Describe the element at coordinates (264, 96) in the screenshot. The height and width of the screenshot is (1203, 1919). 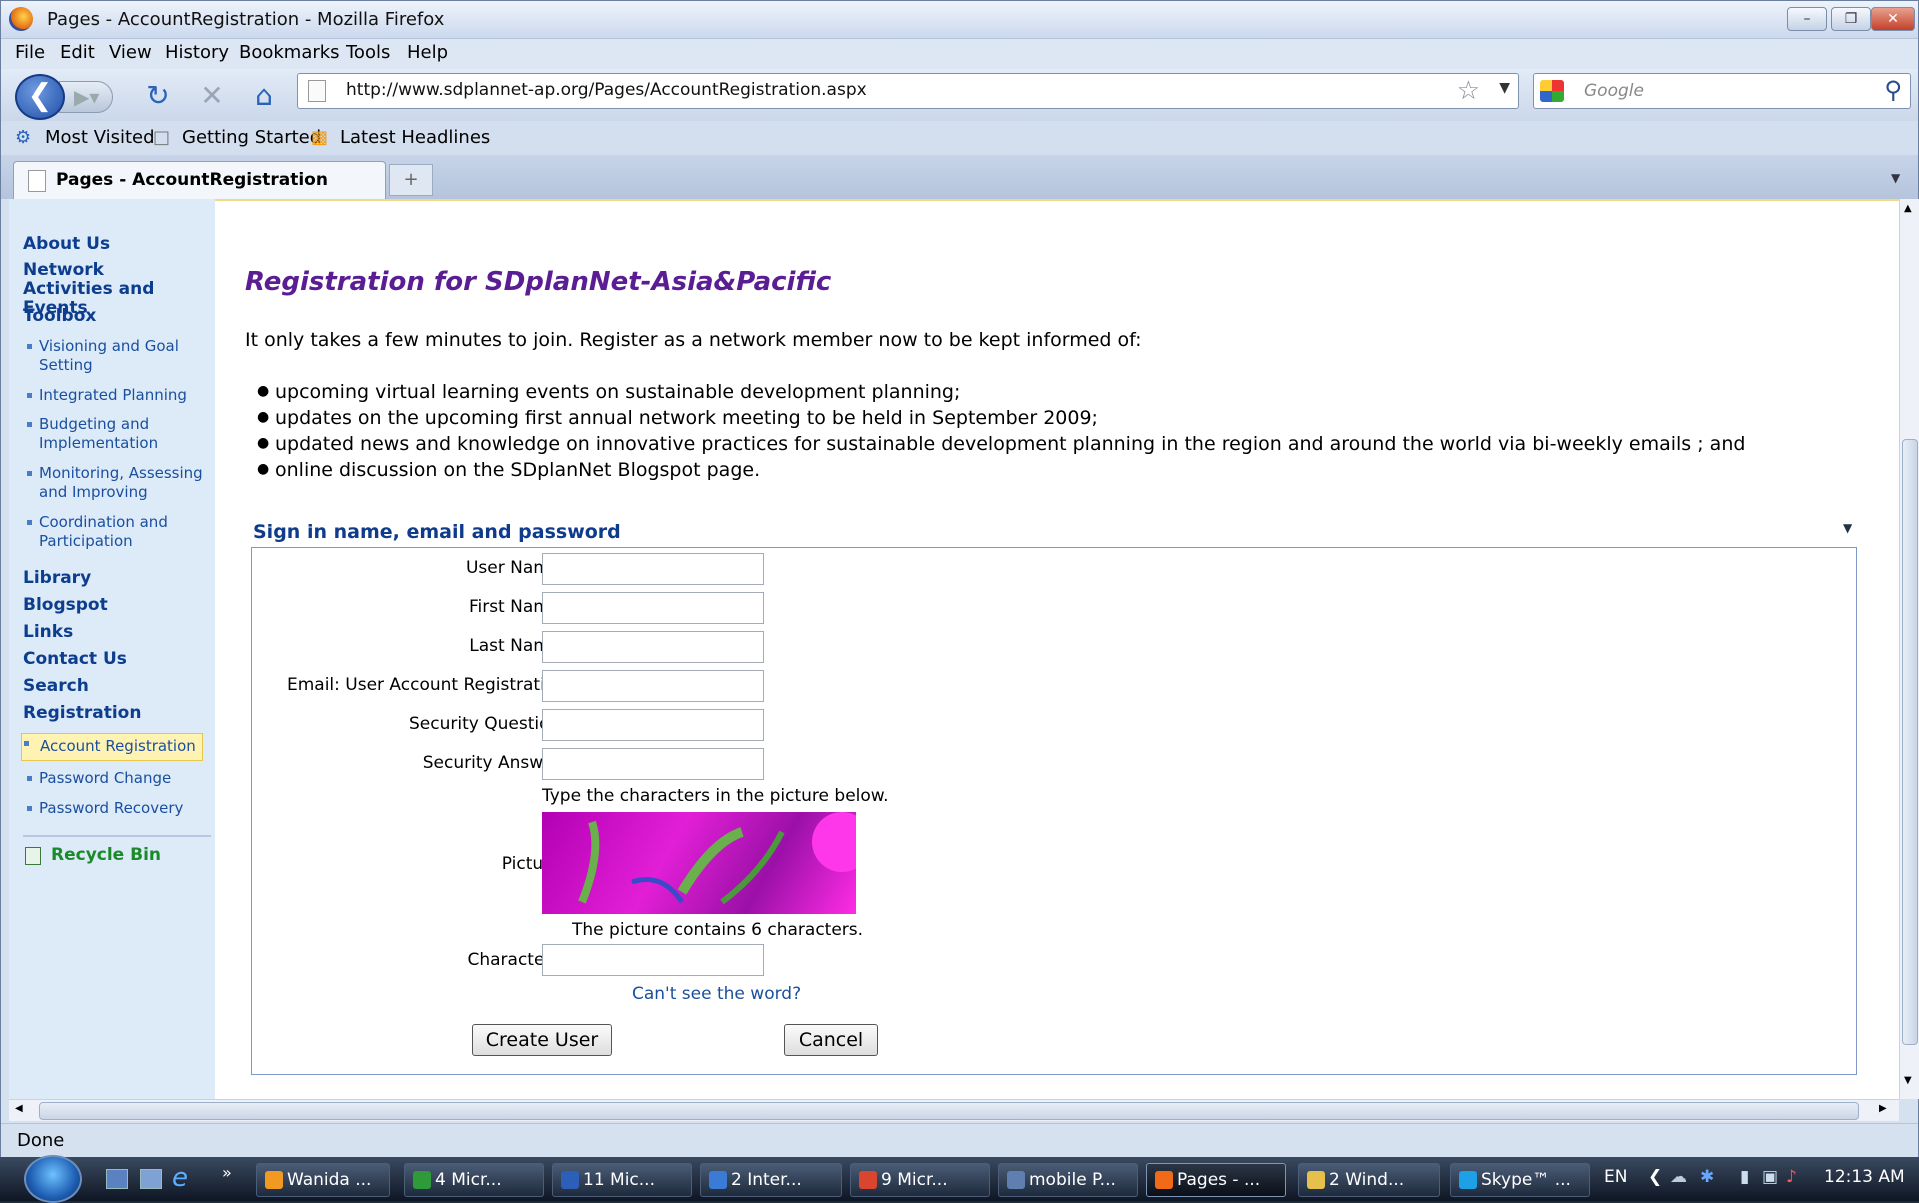
I see `home-icon: ⌂` at that location.